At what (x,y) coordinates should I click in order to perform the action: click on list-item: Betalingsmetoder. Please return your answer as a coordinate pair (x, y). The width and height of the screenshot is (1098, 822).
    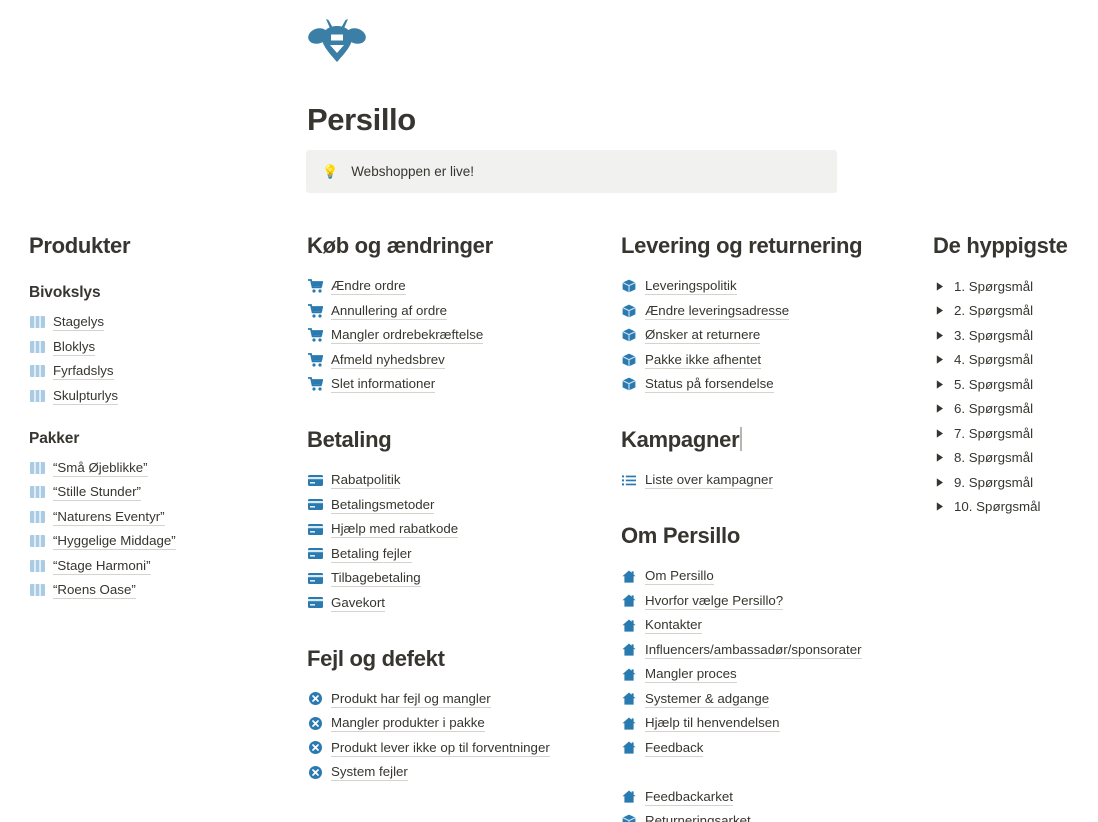
    Looking at the image, I should click on (457, 505).